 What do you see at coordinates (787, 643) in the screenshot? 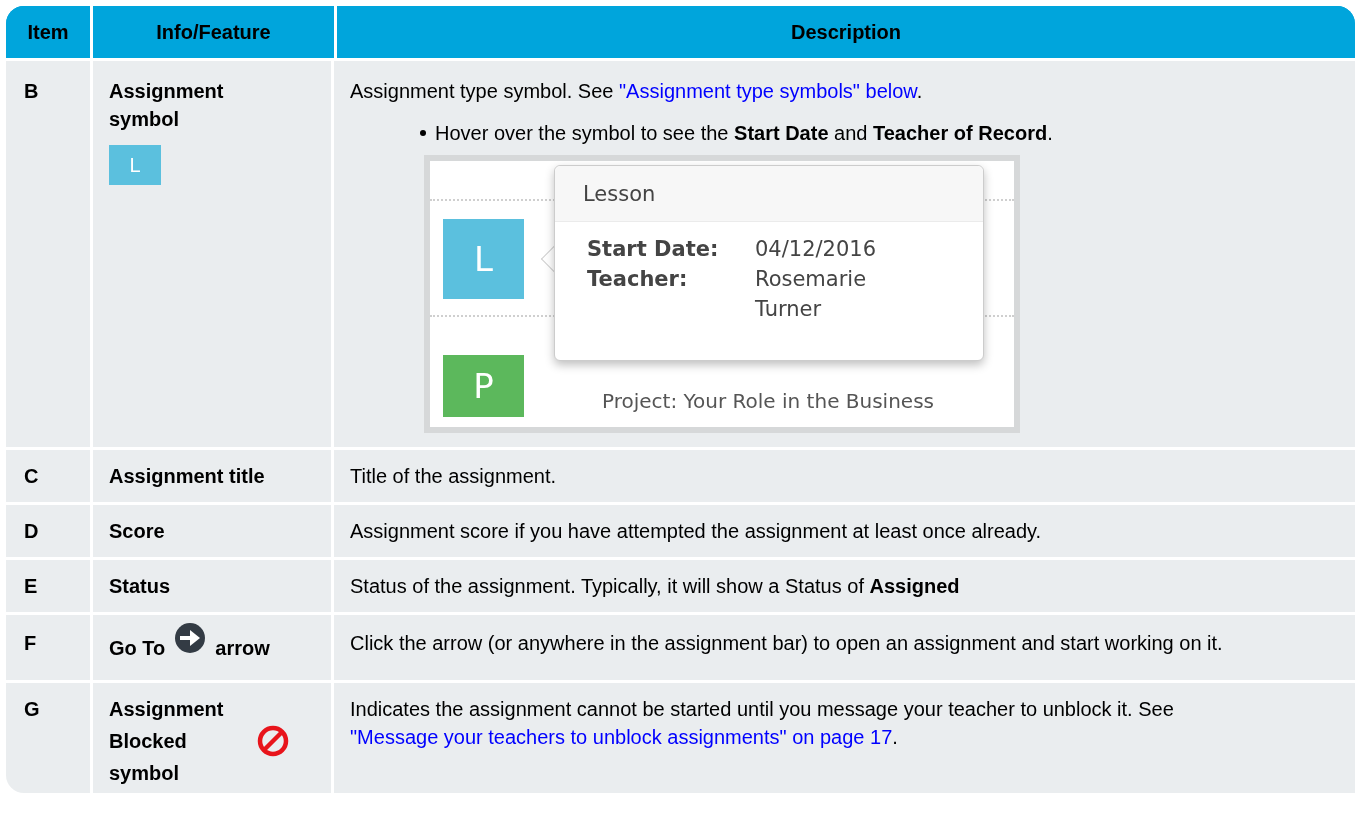
I see `description-text: Click the arrow (or anywhere in the assignment bar) to open an assignment and start working on it.` at bounding box center [787, 643].